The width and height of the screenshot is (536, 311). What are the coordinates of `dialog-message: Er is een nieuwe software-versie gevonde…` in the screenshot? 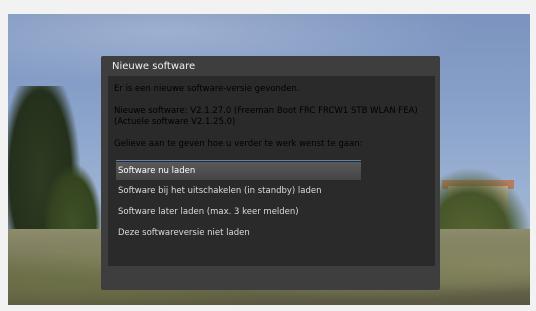 It's located at (207, 89).